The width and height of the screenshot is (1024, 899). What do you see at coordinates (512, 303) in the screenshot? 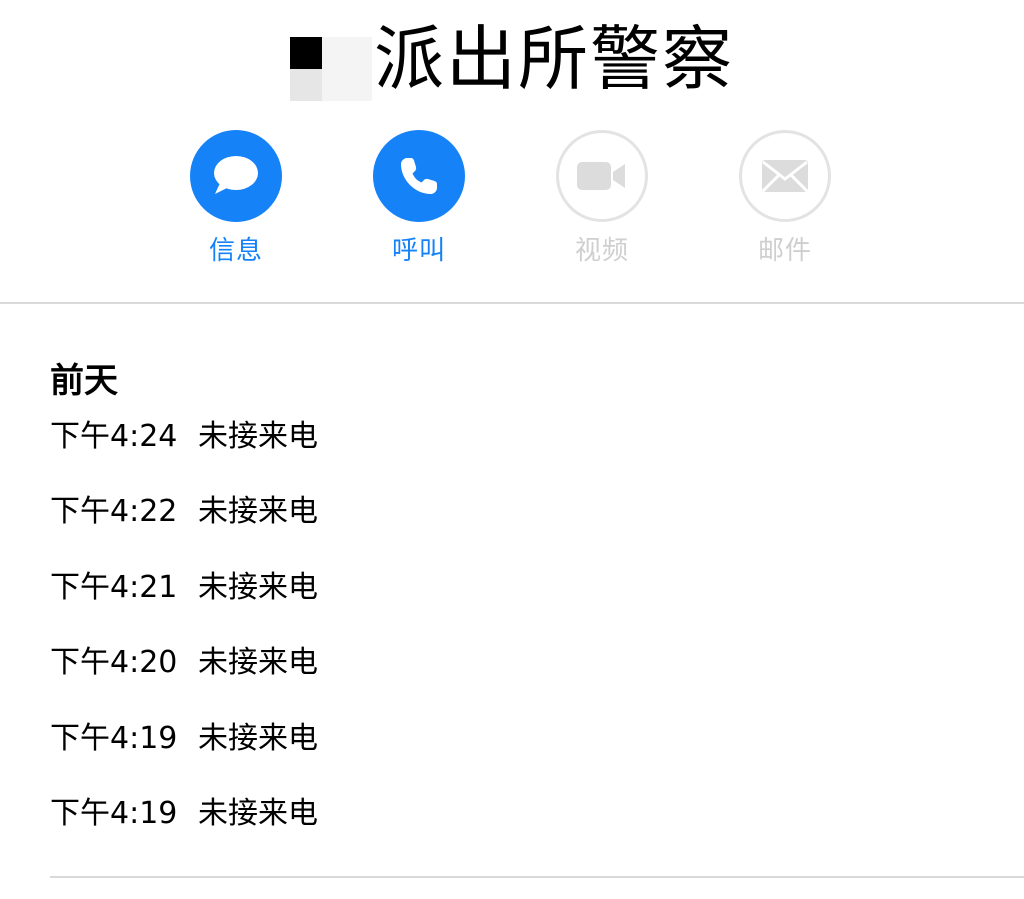
I see `header-divider` at bounding box center [512, 303].